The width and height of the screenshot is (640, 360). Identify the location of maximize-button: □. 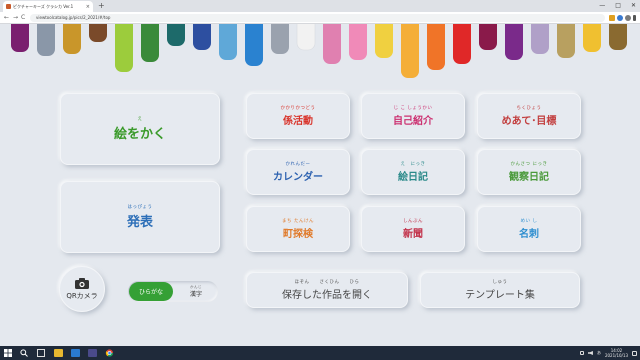
(618, 6).